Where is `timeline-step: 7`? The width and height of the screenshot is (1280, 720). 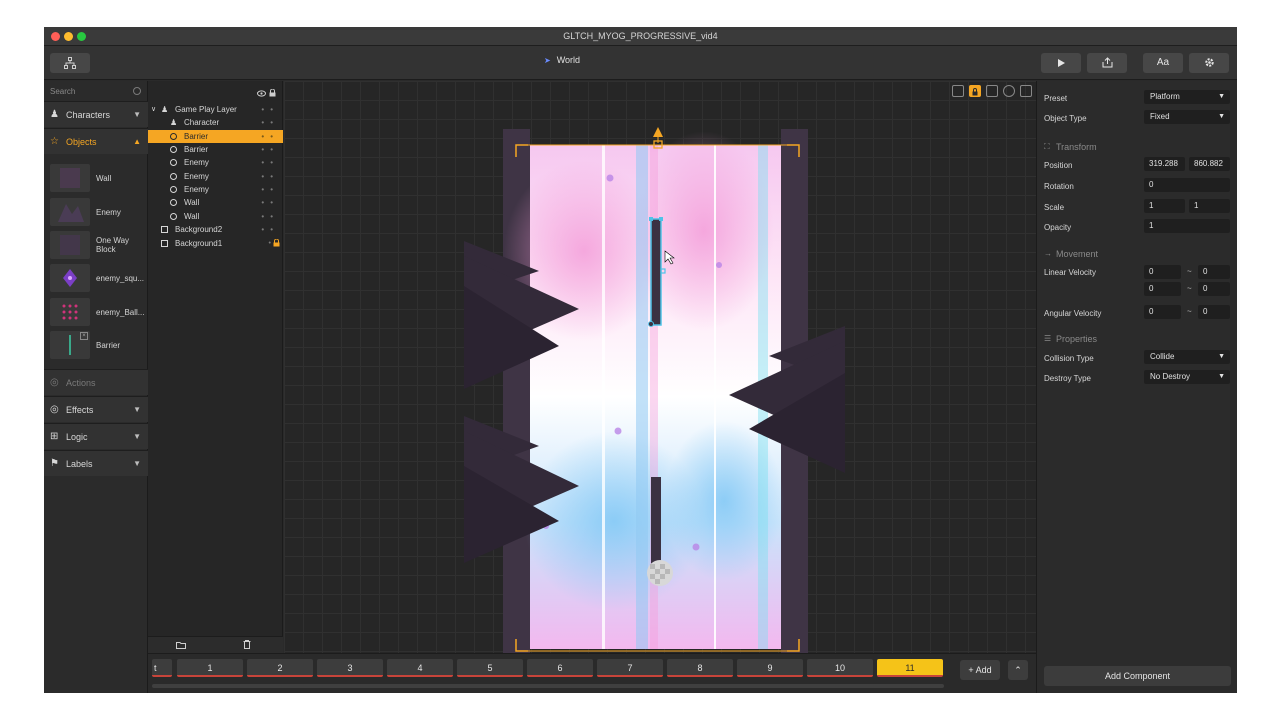 timeline-step: 7 is located at coordinates (630, 668).